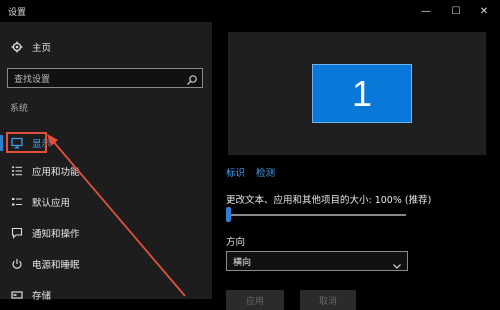  What do you see at coordinates (17, 171) in the screenshot?
I see `list-icon` at bounding box center [17, 171].